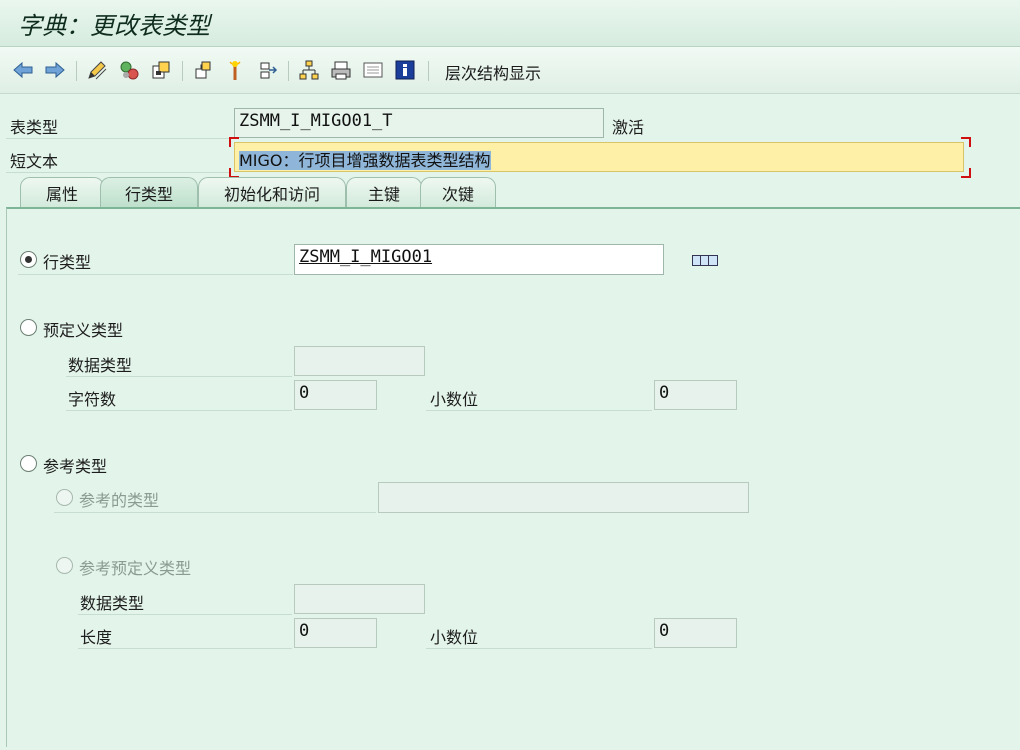 The image size is (1020, 750). I want to click on info-icon, so click(405, 70).